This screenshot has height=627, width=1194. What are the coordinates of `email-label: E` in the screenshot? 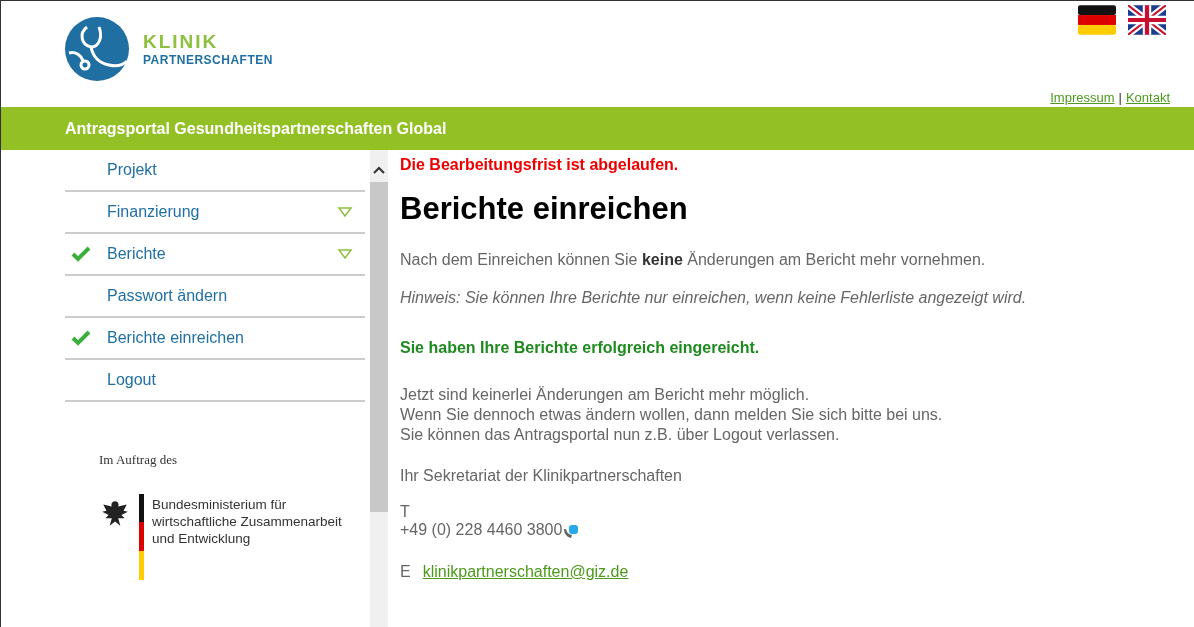 It's located at (405, 572).